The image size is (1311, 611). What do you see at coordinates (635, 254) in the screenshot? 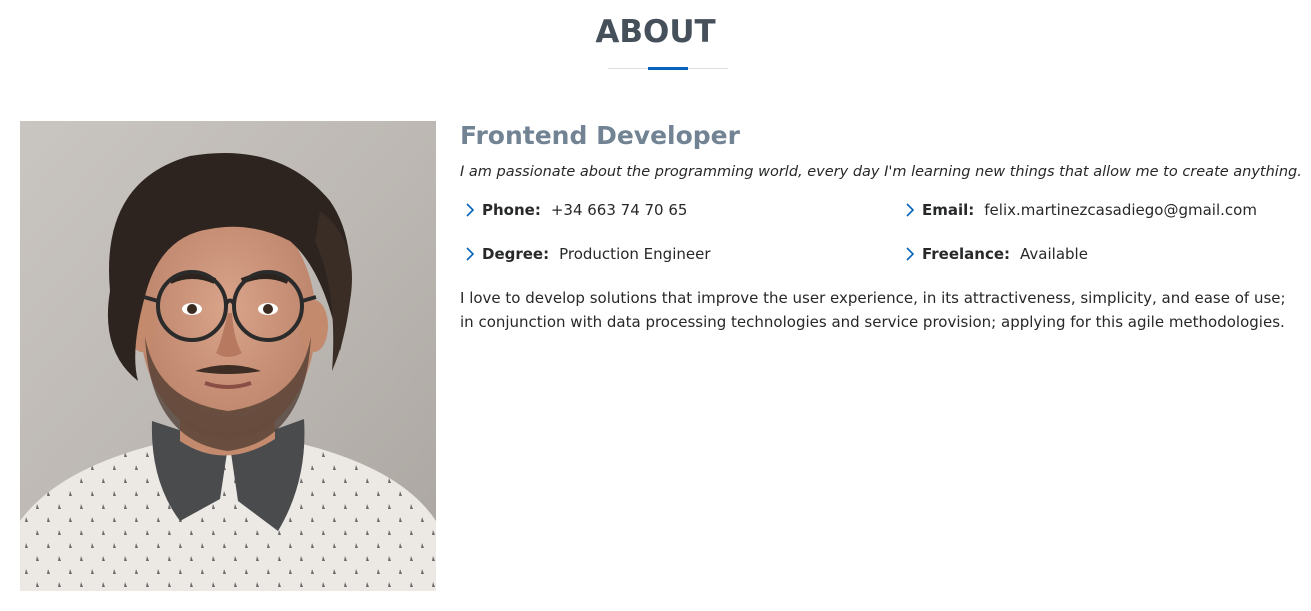
I see `degree-value: Production Engineer` at bounding box center [635, 254].